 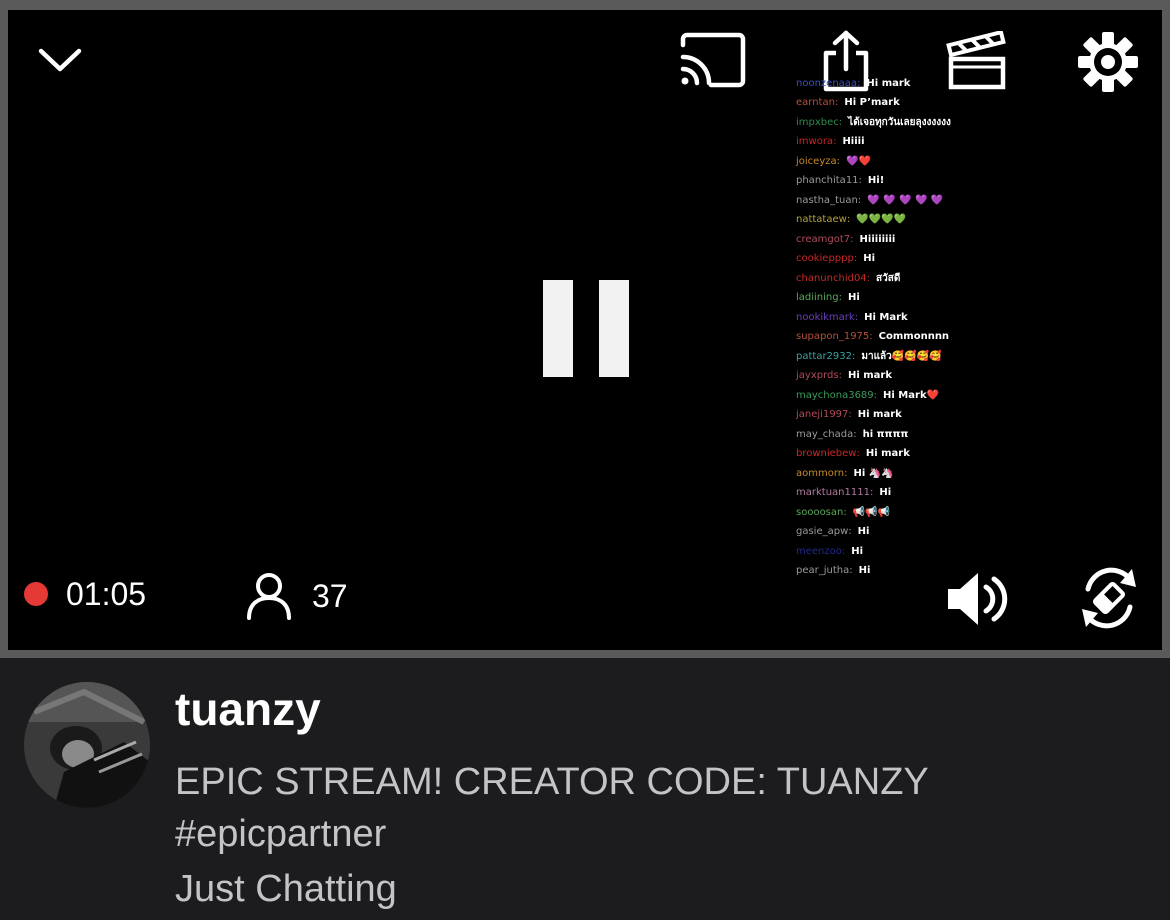 What do you see at coordinates (853, 142) in the screenshot?
I see `chat-text: Hiiii` at bounding box center [853, 142].